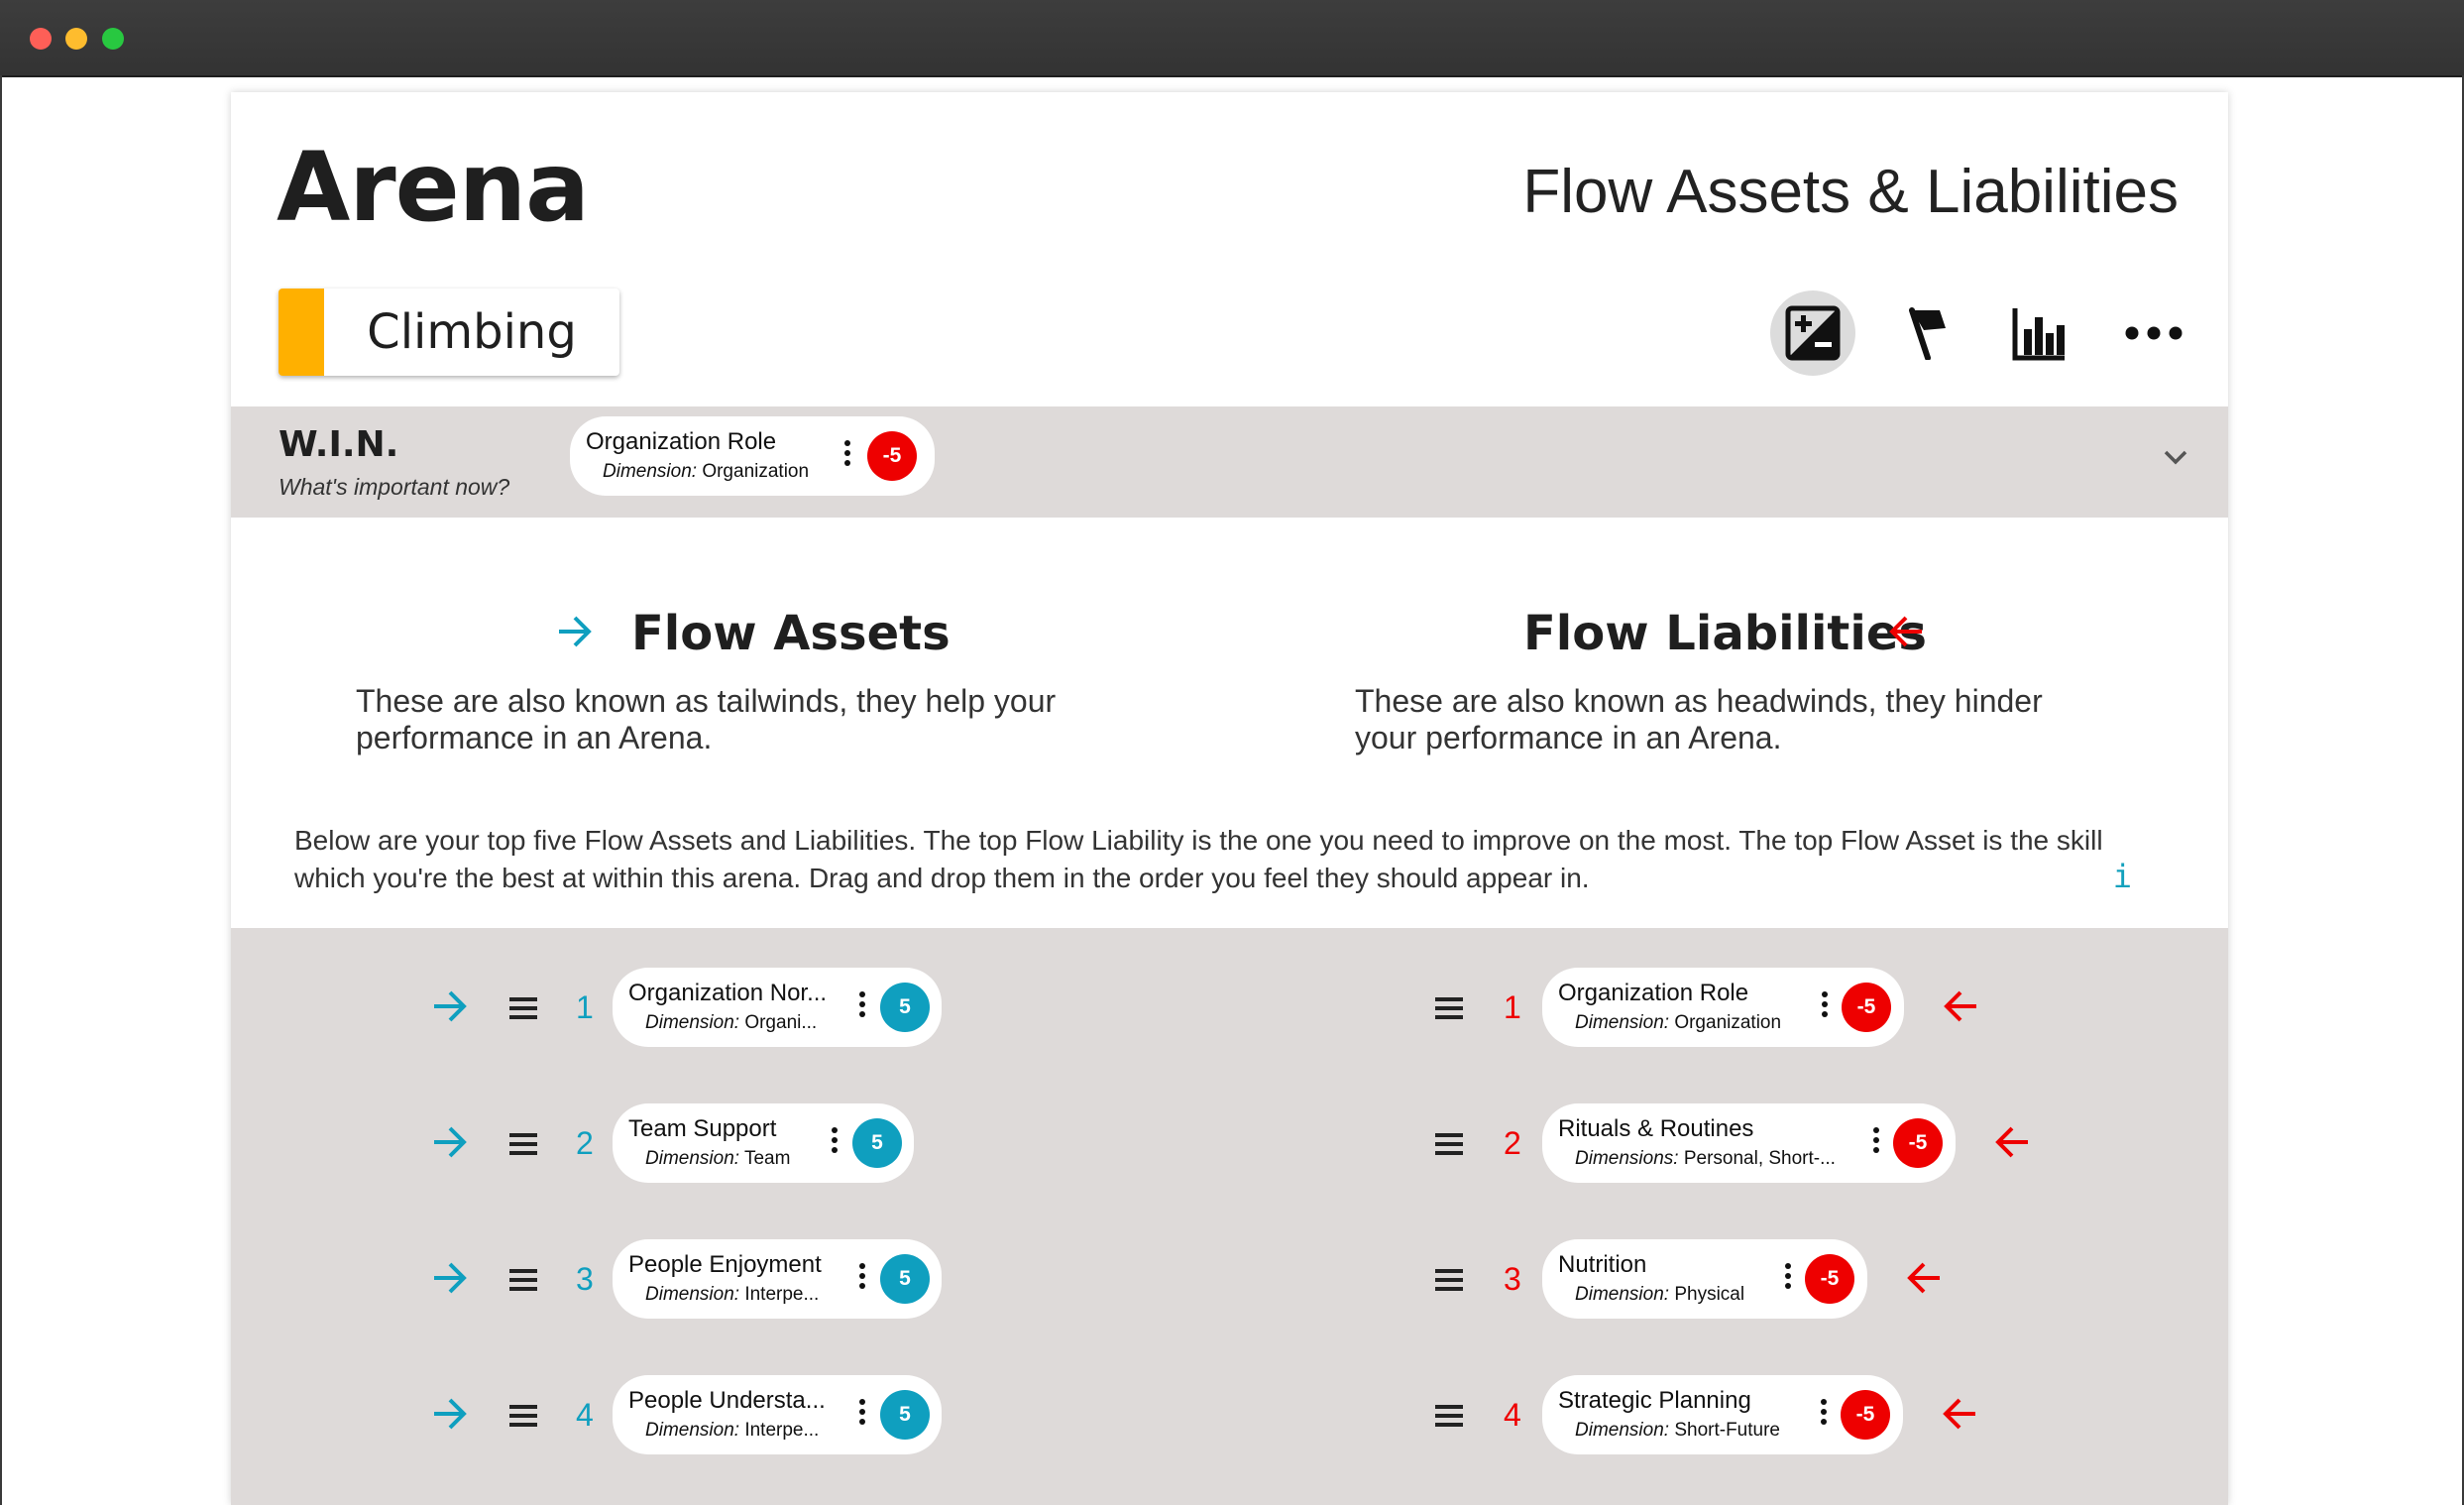 The height and width of the screenshot is (1505, 2464). Describe the element at coordinates (339, 444) in the screenshot. I see `win-title: W.I.N.` at that location.